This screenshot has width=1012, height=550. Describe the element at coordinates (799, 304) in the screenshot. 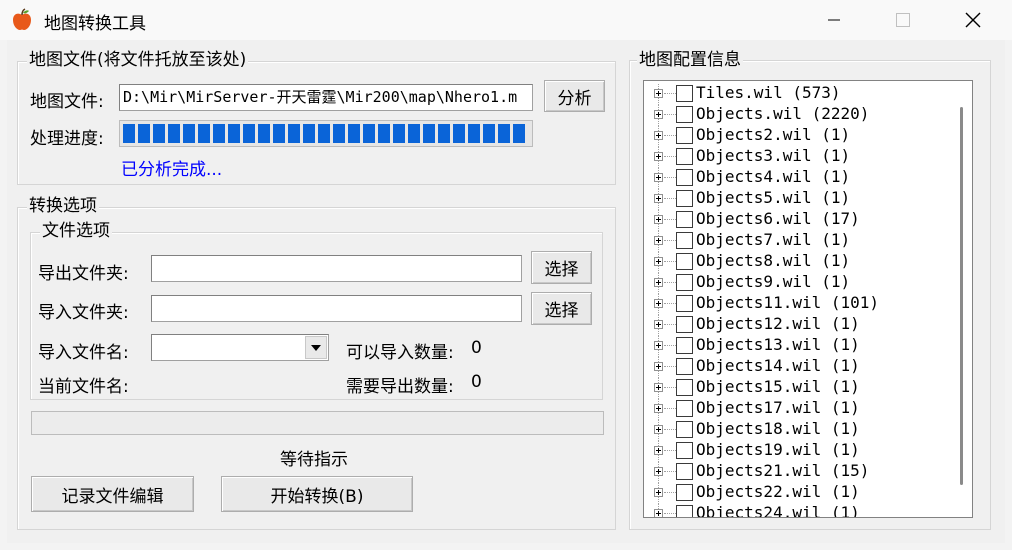

I see `tree-node: Objects11.wil (101)` at that location.